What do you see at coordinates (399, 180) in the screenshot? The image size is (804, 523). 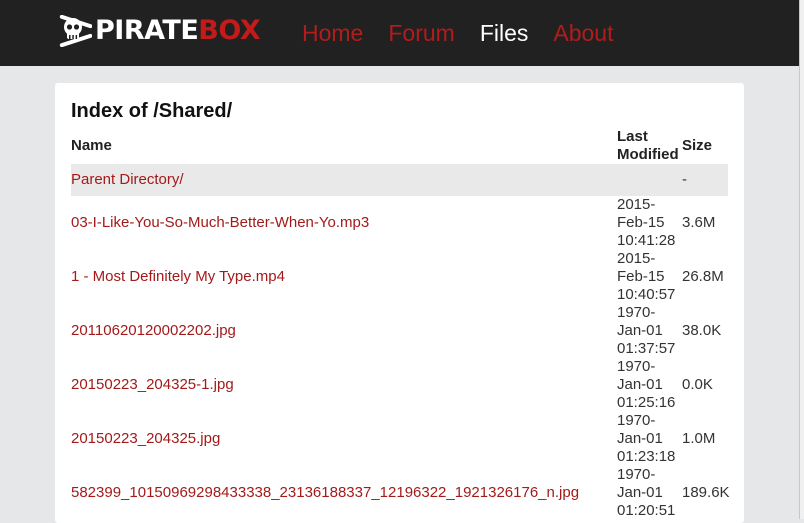 I see `parent-directory-row: Parent Directory/ -` at bounding box center [399, 180].